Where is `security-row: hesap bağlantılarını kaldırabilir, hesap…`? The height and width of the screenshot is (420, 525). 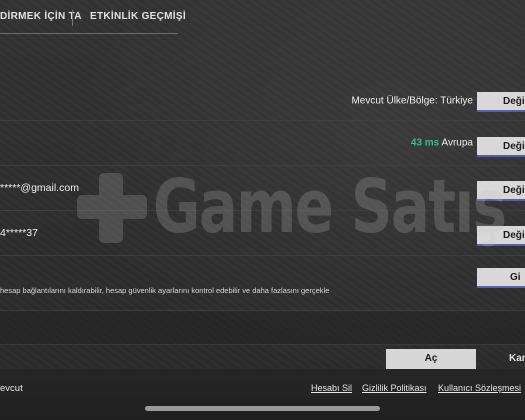
security-row: hesap bağlantılarını kaldırabilir, hesap… is located at coordinates (262, 283).